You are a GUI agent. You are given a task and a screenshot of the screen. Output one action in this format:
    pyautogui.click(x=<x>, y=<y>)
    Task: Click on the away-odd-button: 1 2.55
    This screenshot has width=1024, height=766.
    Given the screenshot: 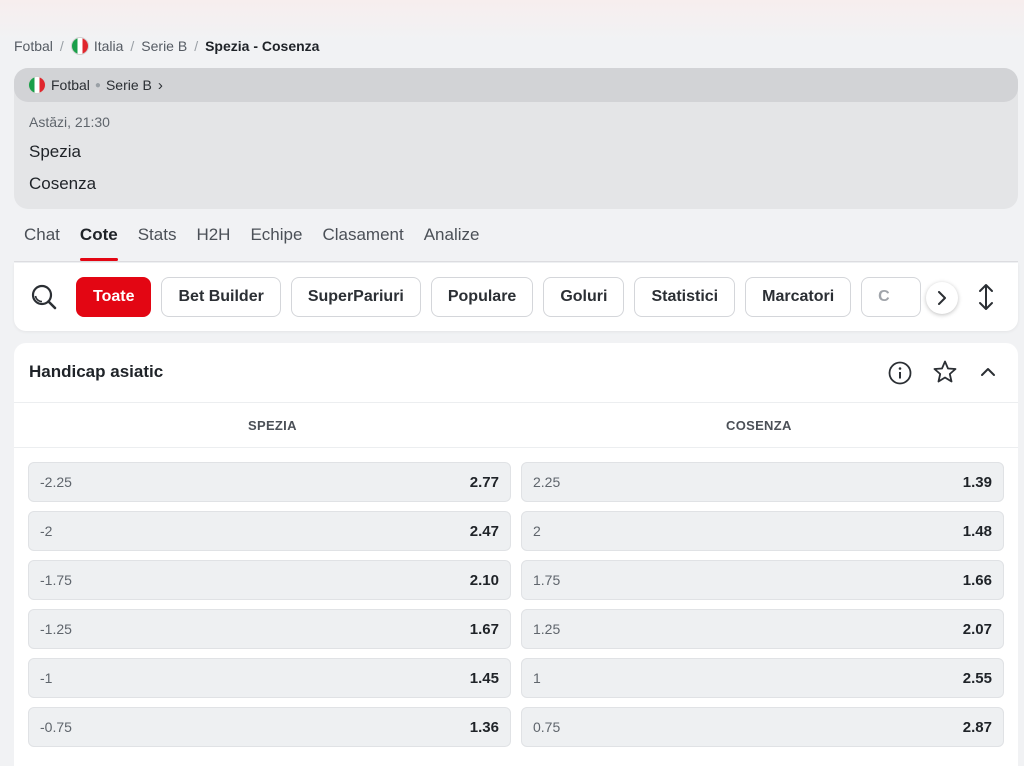 What is the action you would take?
    pyautogui.click(x=762, y=678)
    